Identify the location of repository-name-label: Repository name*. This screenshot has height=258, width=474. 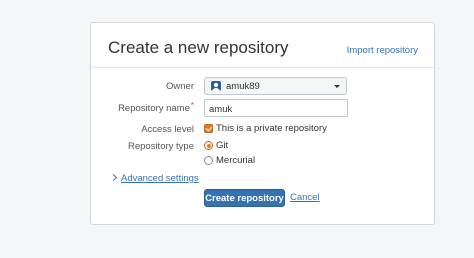
(156, 107).